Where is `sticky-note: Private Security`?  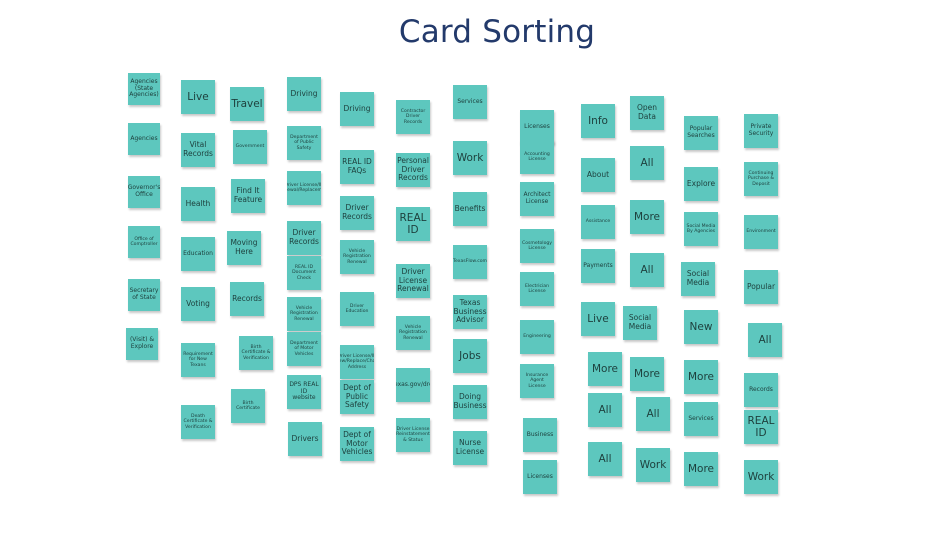
sticky-note: Private Security is located at coordinates (761, 131).